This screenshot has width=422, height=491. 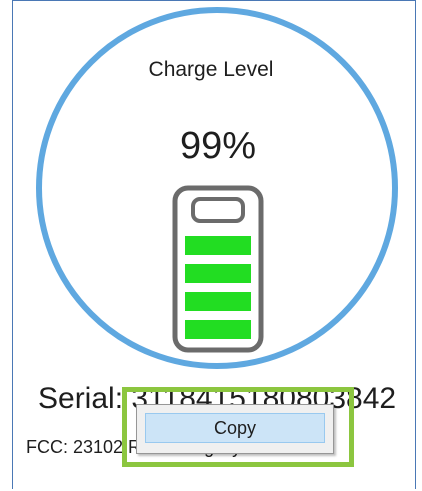 What do you see at coordinates (218, 146) in the screenshot?
I see `charge-percent: 99%` at bounding box center [218, 146].